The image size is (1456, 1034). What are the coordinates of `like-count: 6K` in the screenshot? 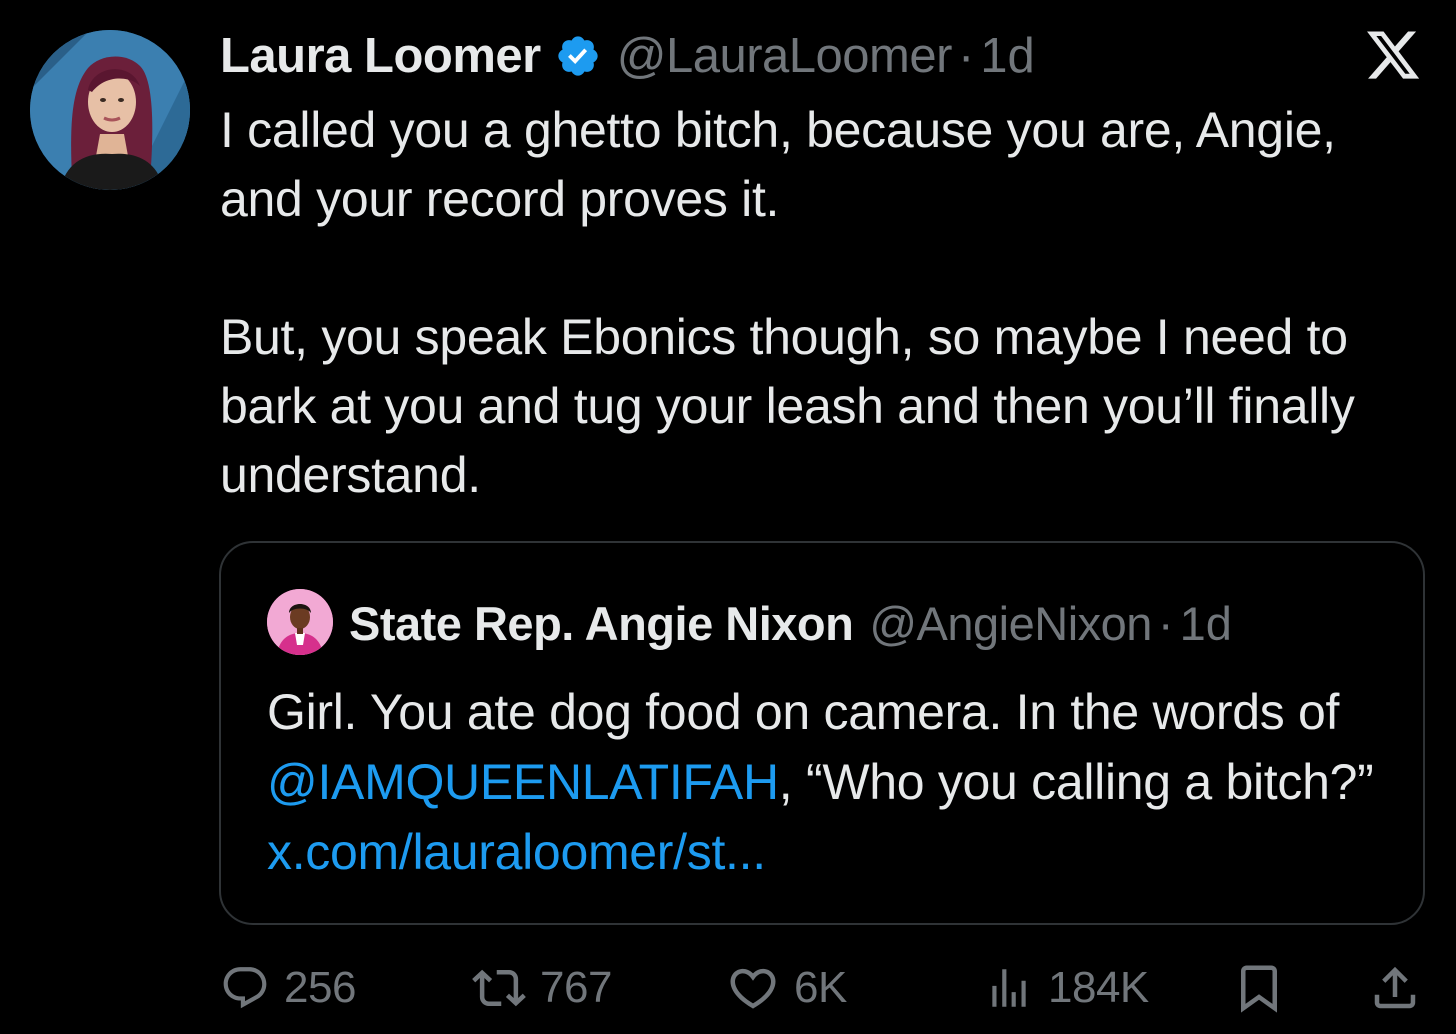 It's located at (820, 987).